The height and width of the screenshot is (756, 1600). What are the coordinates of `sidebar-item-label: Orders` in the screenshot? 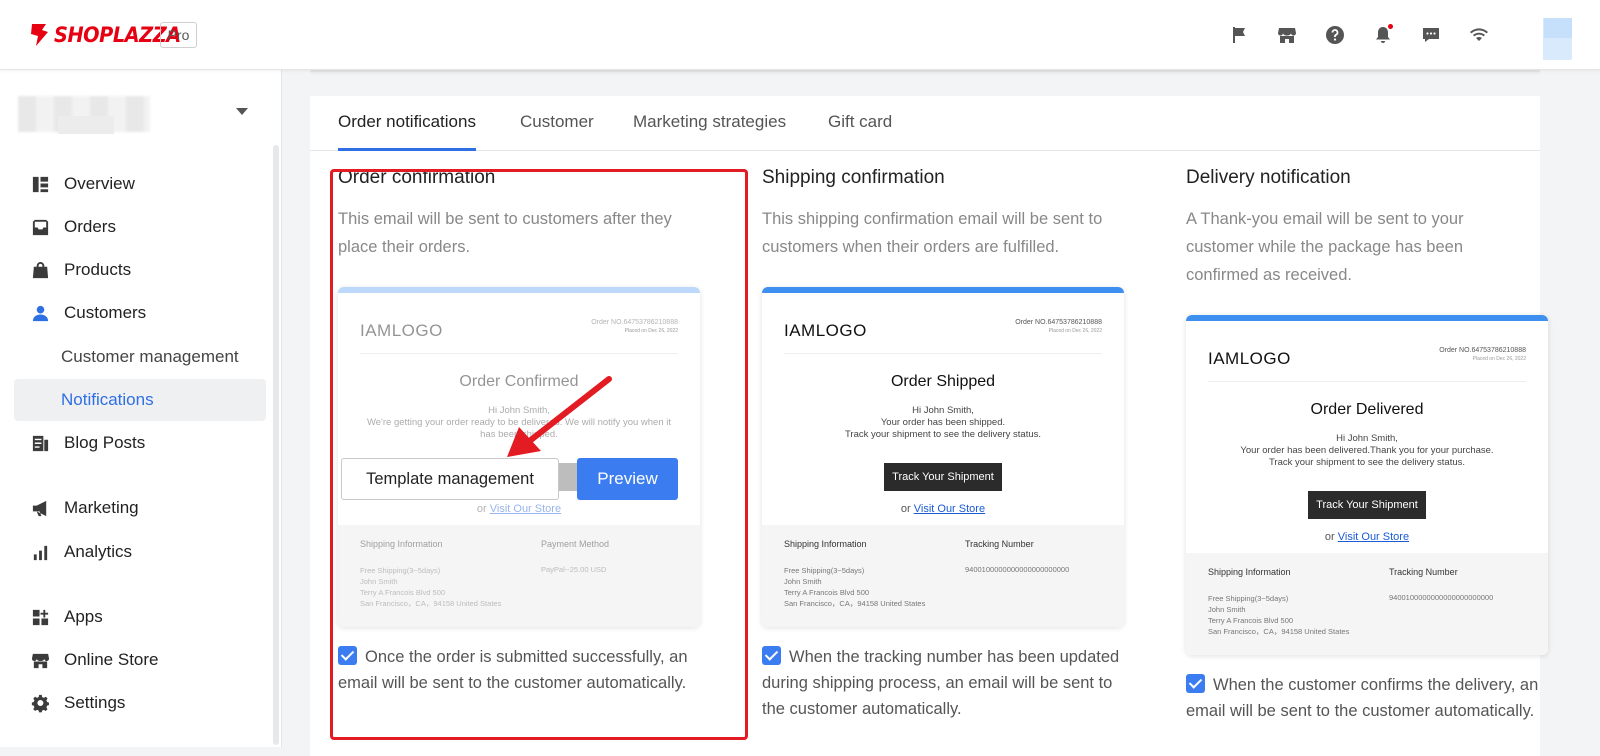 It's located at (90, 226).